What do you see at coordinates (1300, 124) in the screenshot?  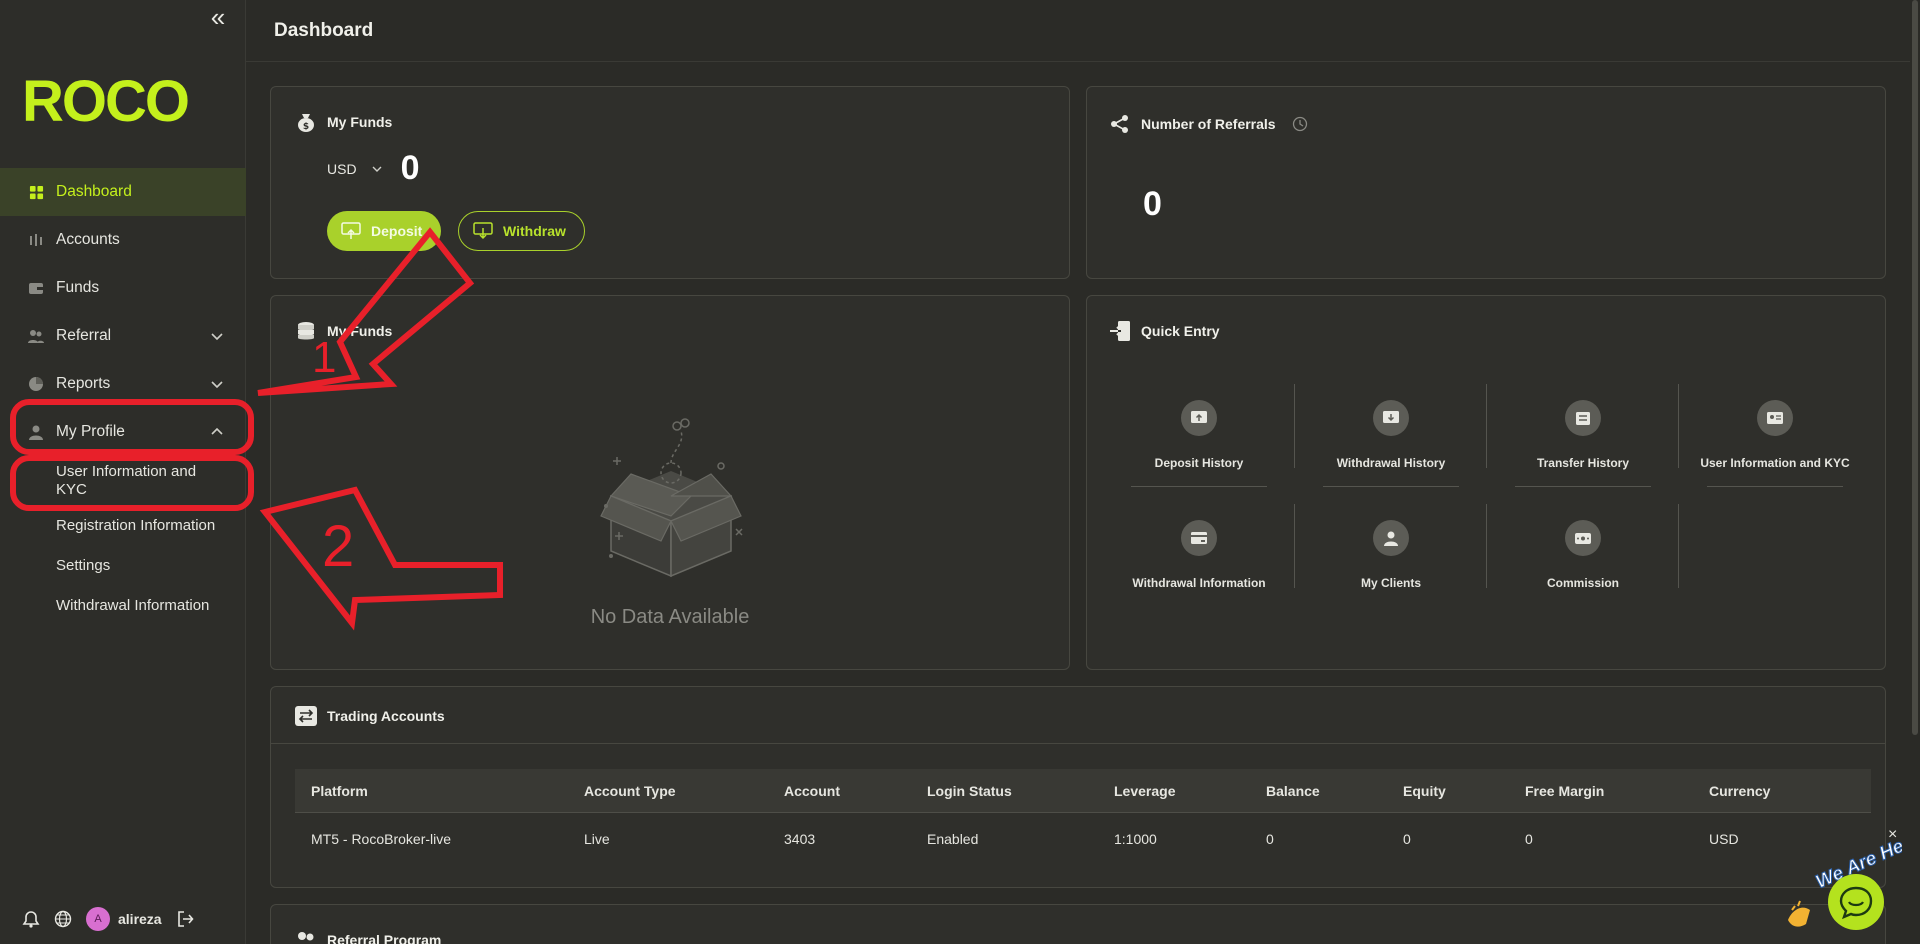 I see `clock-icon` at bounding box center [1300, 124].